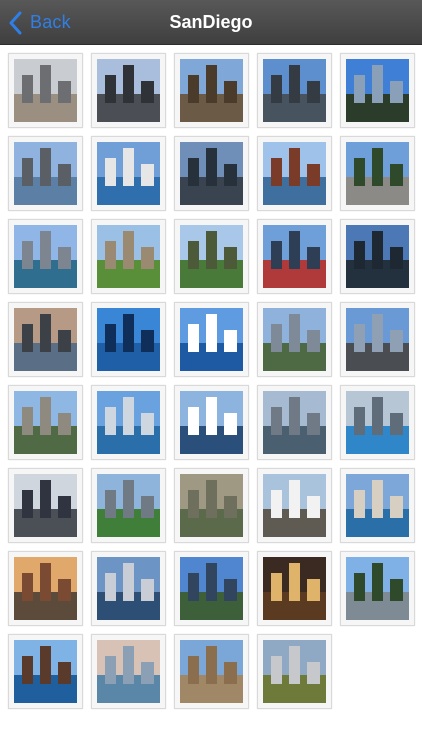 This screenshot has height=750, width=422. Describe the element at coordinates (211, 22) in the screenshot. I see `navigation-bar: Back SanDiego` at that location.